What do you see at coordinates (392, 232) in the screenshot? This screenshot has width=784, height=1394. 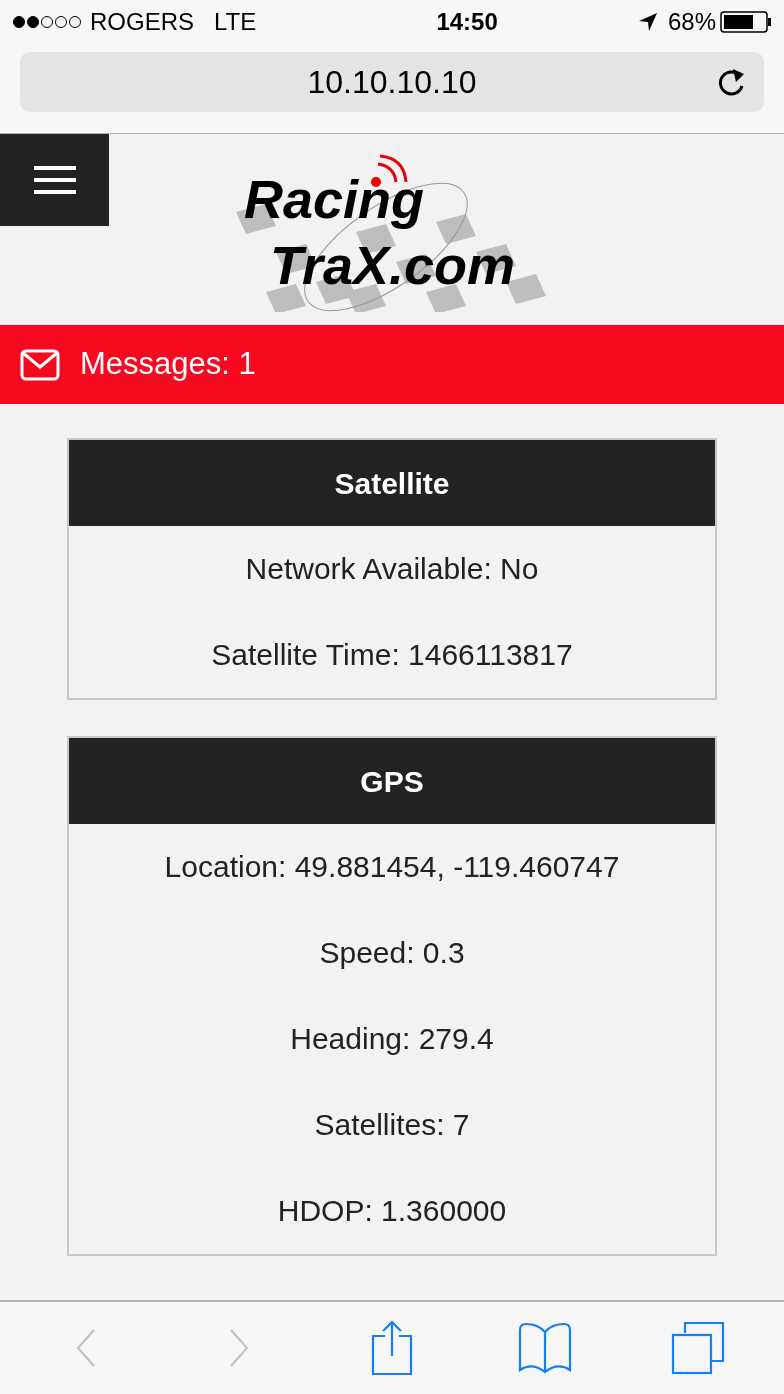 I see `logo: Racing TraX.com` at bounding box center [392, 232].